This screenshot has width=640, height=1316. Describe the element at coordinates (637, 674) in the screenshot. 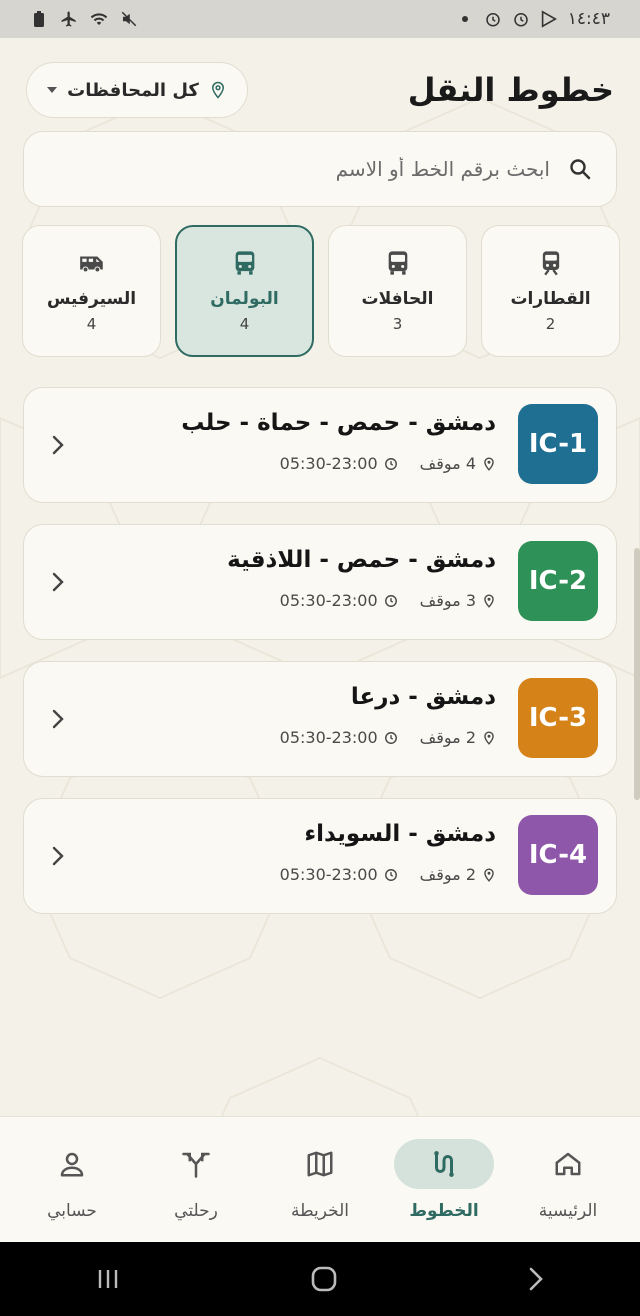

I see `scrollbar` at that location.